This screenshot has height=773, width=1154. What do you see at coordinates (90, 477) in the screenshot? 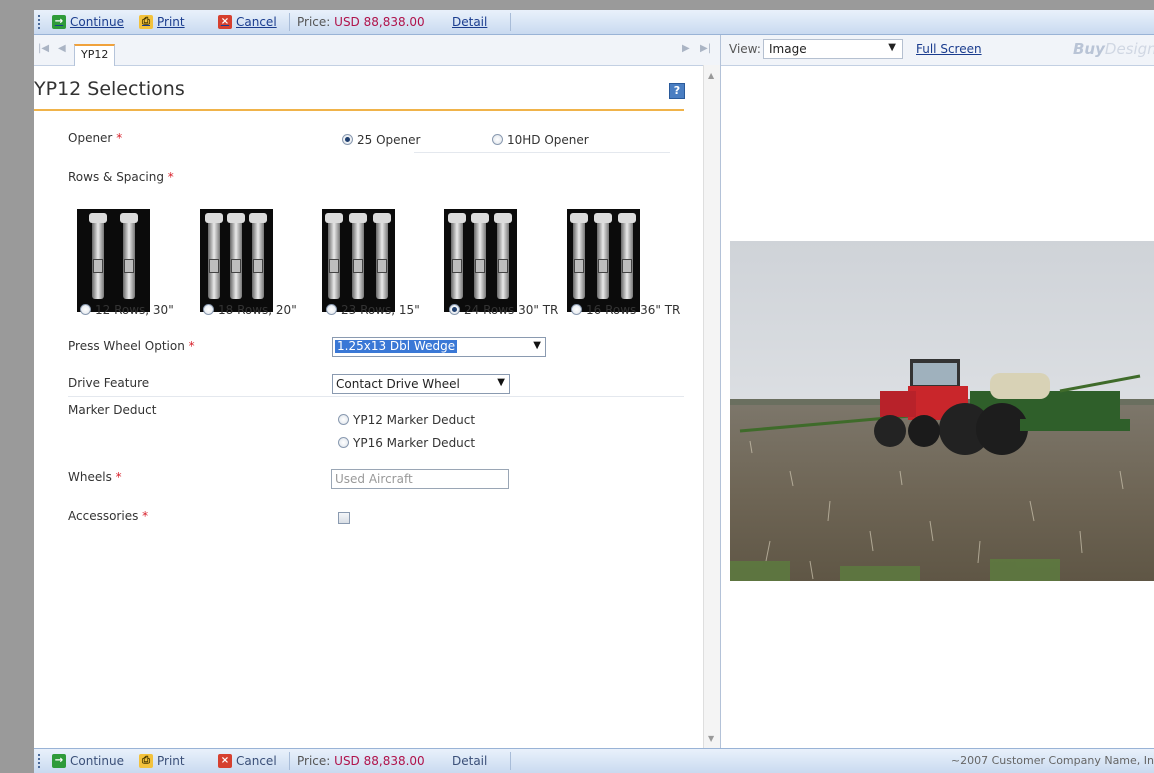
I see `wheels-label-text: Wheels` at bounding box center [90, 477].